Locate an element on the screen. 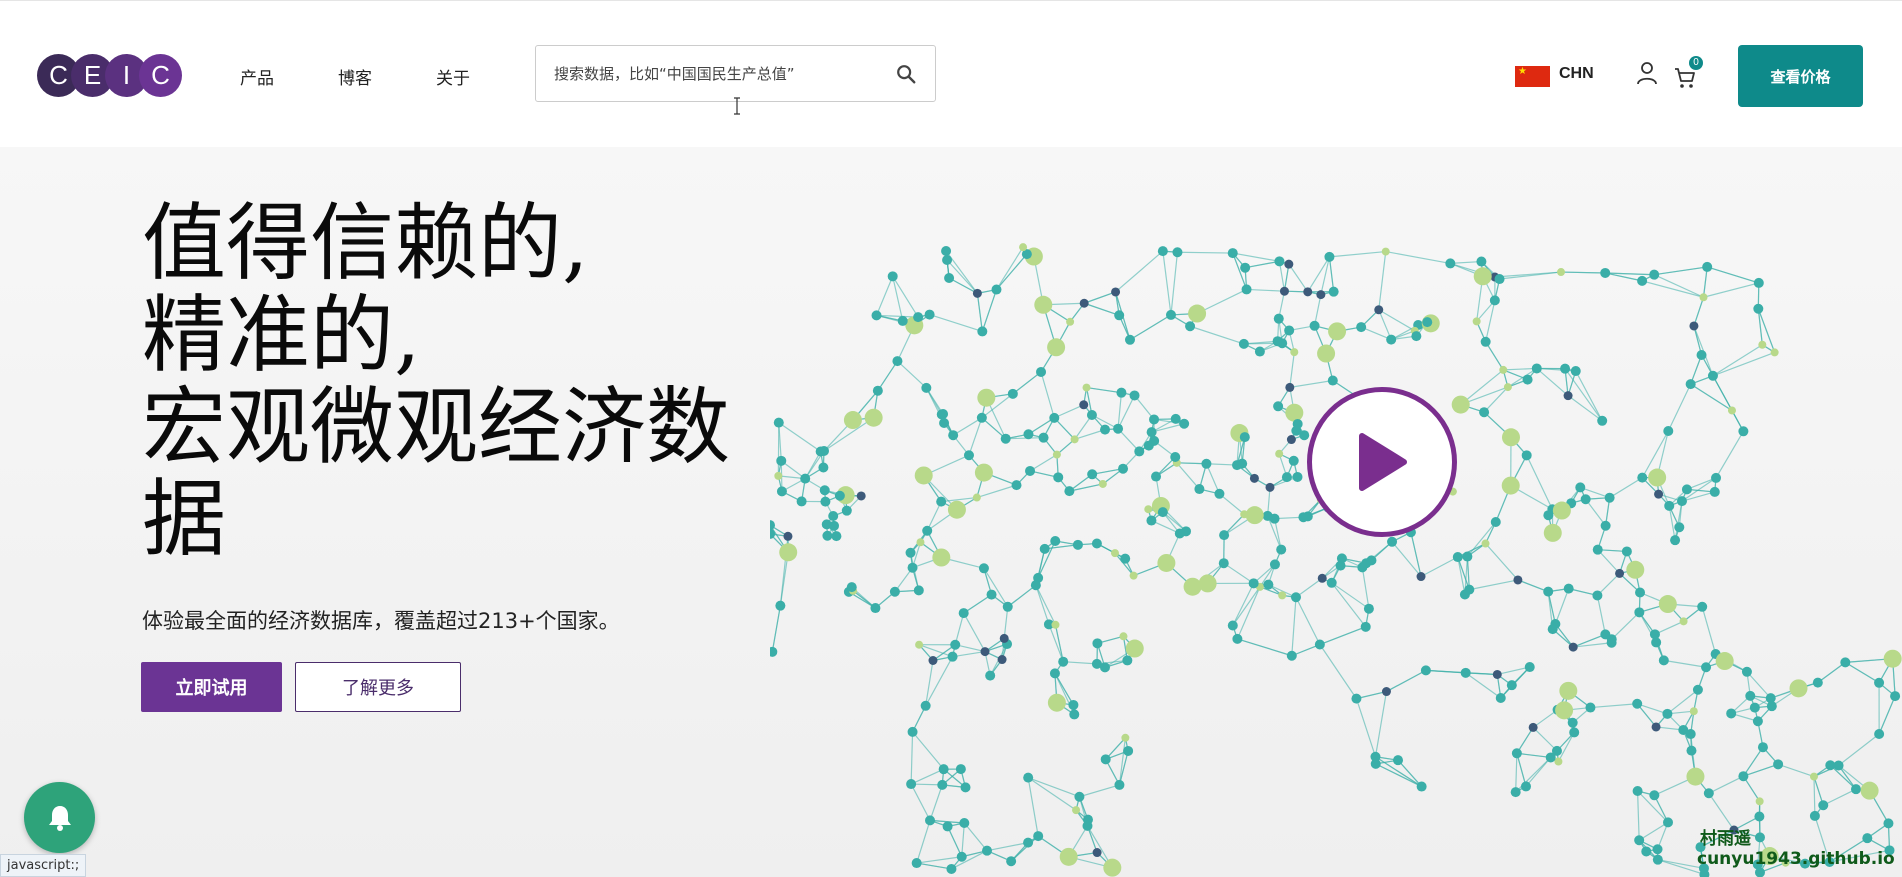 Image resolution: width=1902 pixels, height=877 pixels. watermark-name: 村雨遥 is located at coordinates (1725, 839).